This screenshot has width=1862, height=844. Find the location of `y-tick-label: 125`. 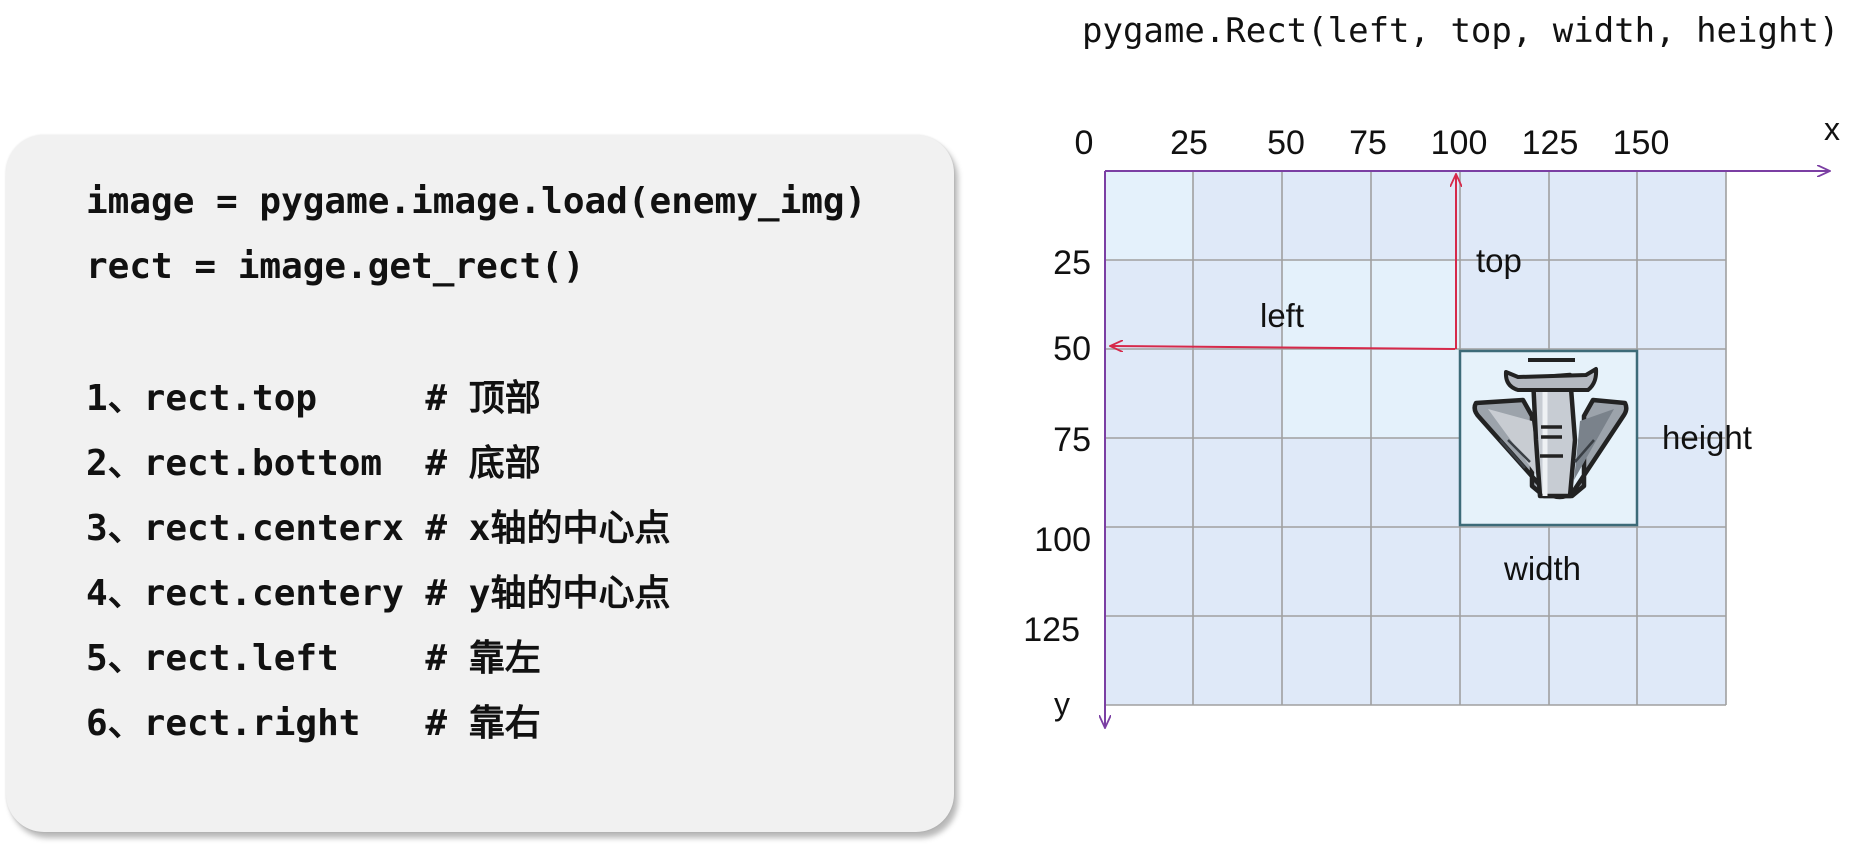

y-tick-label: 125 is located at coordinates (1051, 630).